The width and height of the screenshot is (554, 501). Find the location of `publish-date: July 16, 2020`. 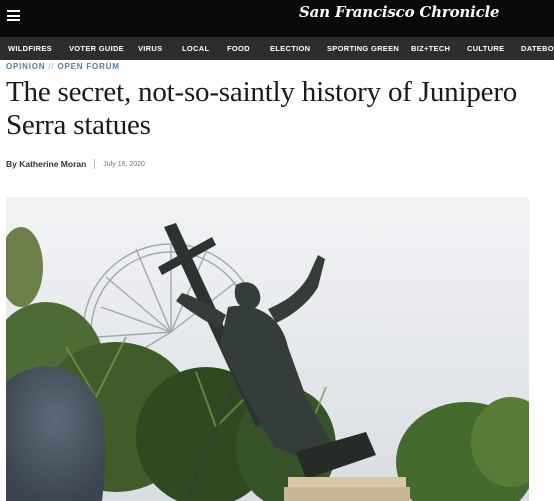

publish-date: July 16, 2020 is located at coordinates (124, 164).